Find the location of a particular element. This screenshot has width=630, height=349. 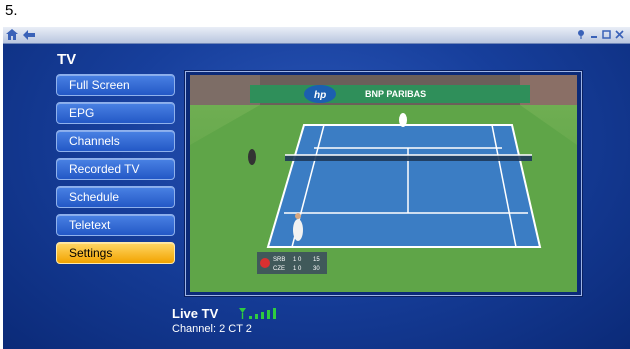

home-icon is located at coordinates (12, 34).